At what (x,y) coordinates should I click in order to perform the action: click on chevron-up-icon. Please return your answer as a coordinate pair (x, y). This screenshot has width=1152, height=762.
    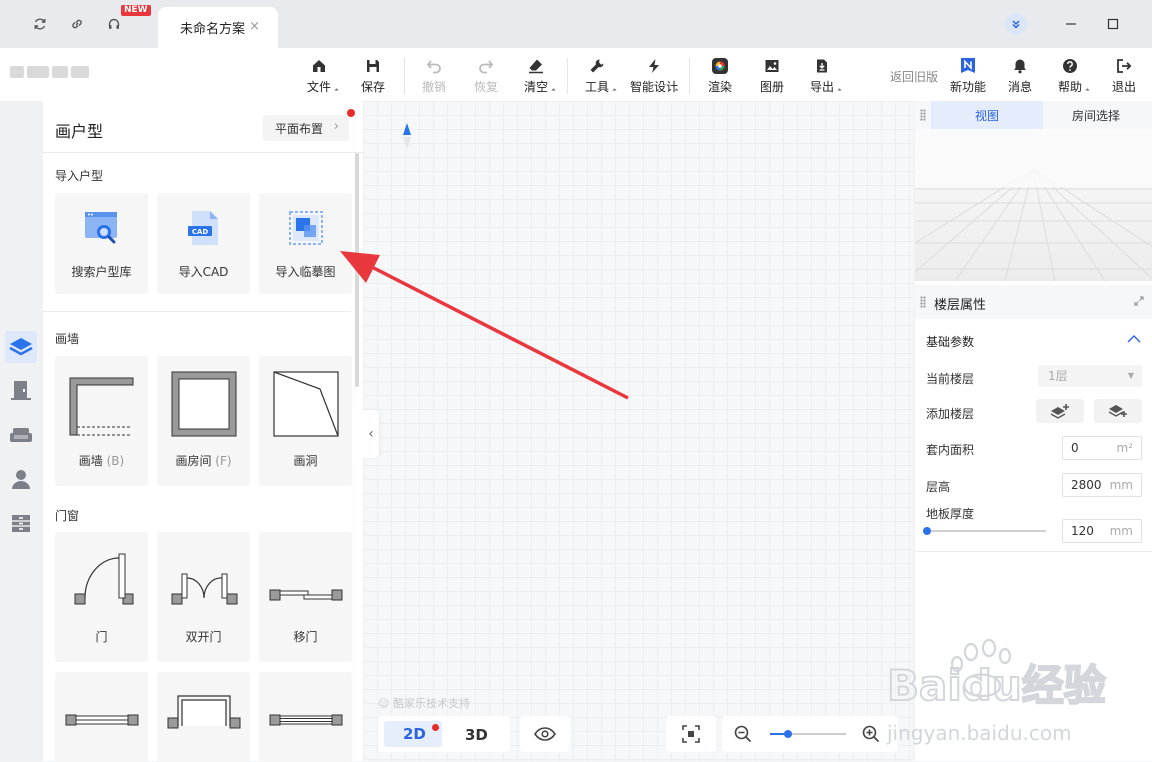
    Looking at the image, I should click on (1134, 340).